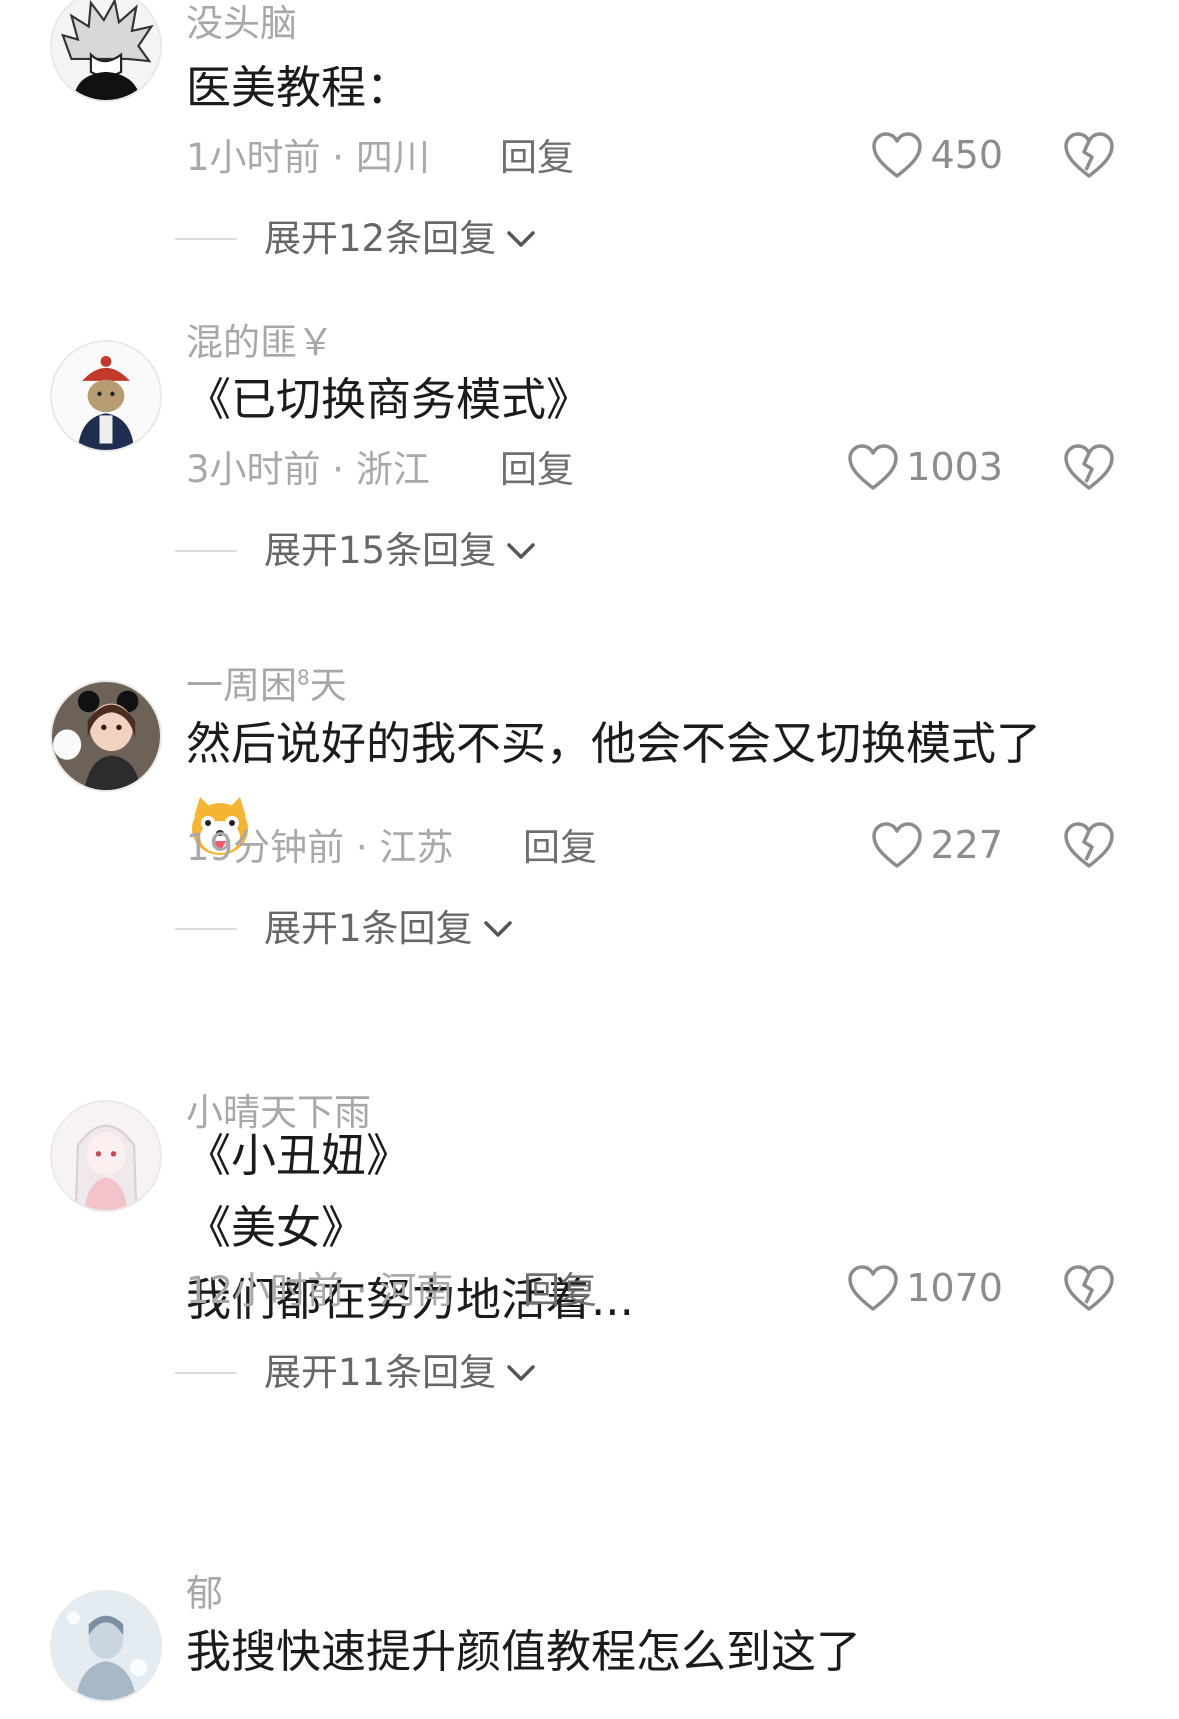  I want to click on comment-meta: 3小时前 · 浙江, so click(308, 469).